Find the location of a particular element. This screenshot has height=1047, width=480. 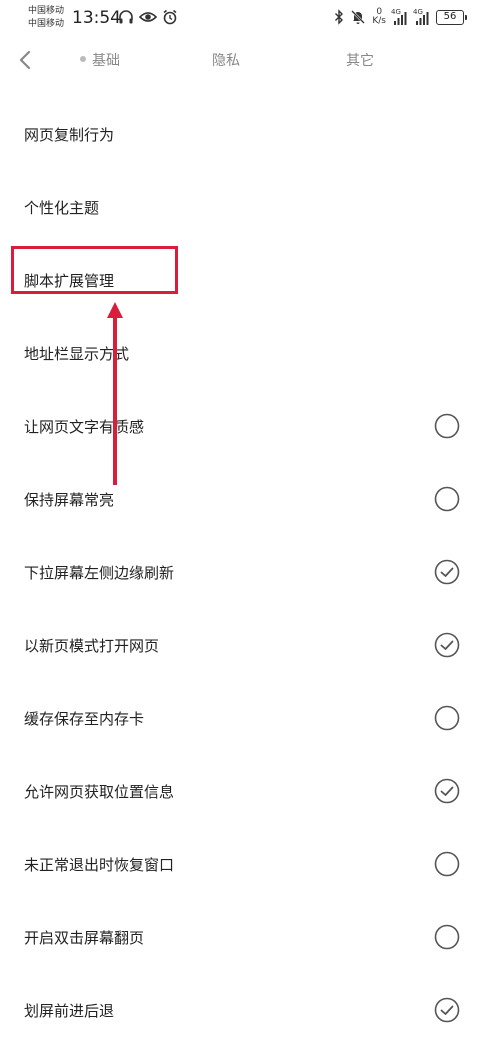

tab-basic: 基础 is located at coordinates (100, 60).